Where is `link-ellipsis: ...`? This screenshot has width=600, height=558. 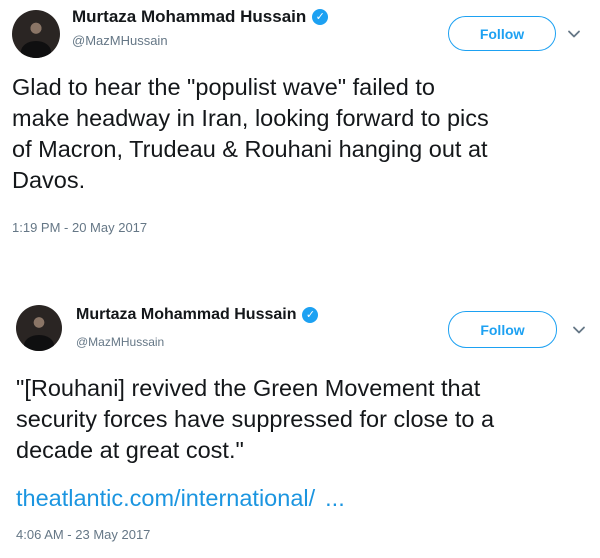
link-ellipsis: ... is located at coordinates (335, 498).